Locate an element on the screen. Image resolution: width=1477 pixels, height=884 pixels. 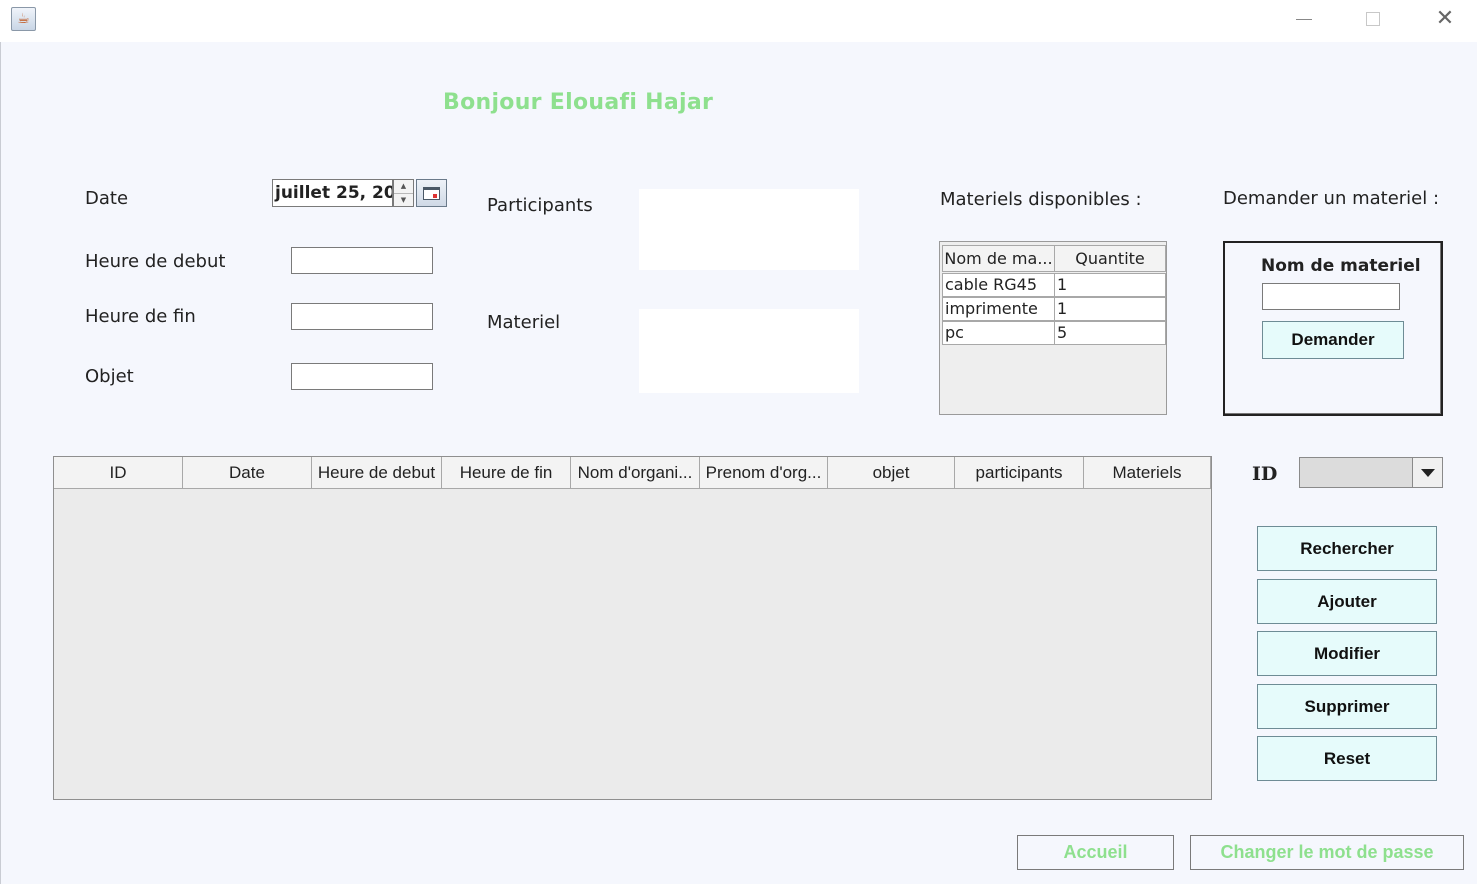
col-header-participants: participants is located at coordinates (1019, 473).